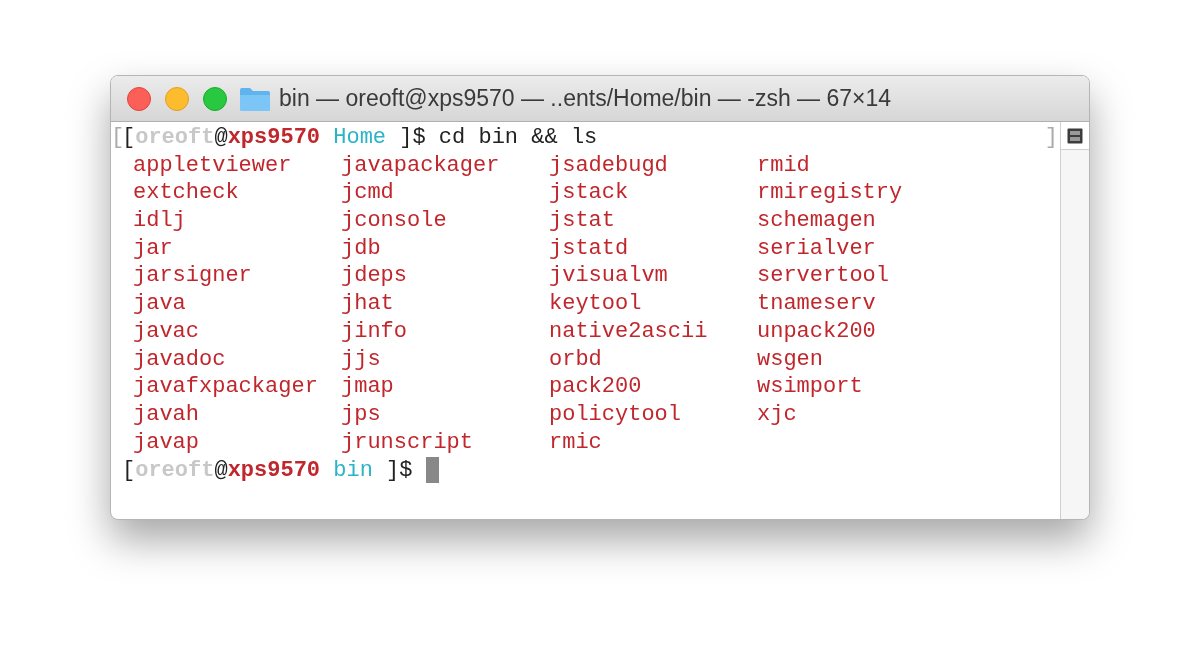  I want to click on file-name: jjs, so click(361, 359).